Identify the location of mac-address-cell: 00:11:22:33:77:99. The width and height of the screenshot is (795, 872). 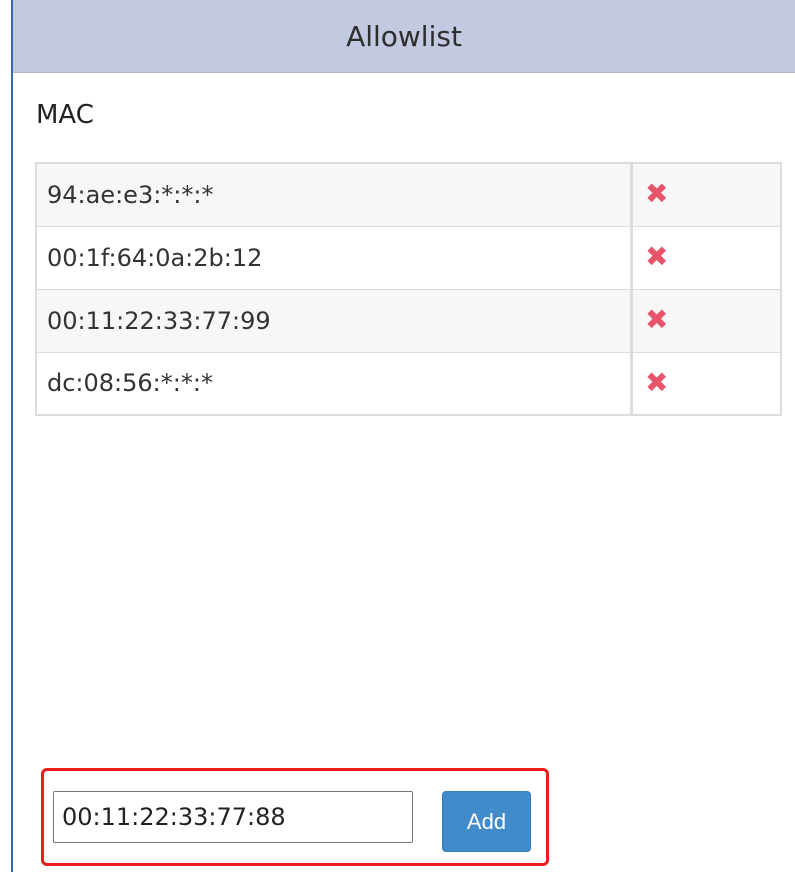
(333, 320).